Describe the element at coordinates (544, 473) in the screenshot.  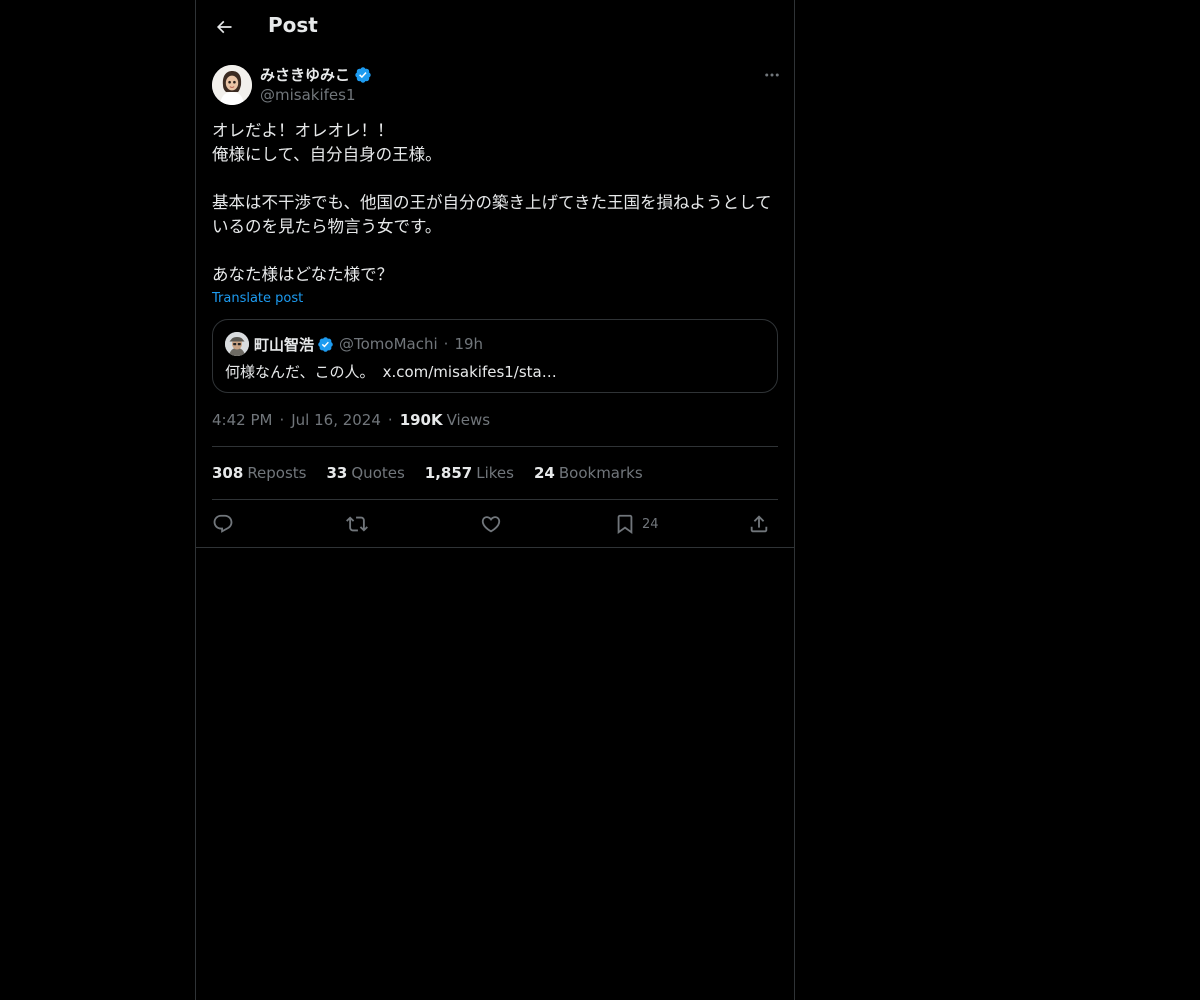
I see `bookmarks-count: 24` at that location.